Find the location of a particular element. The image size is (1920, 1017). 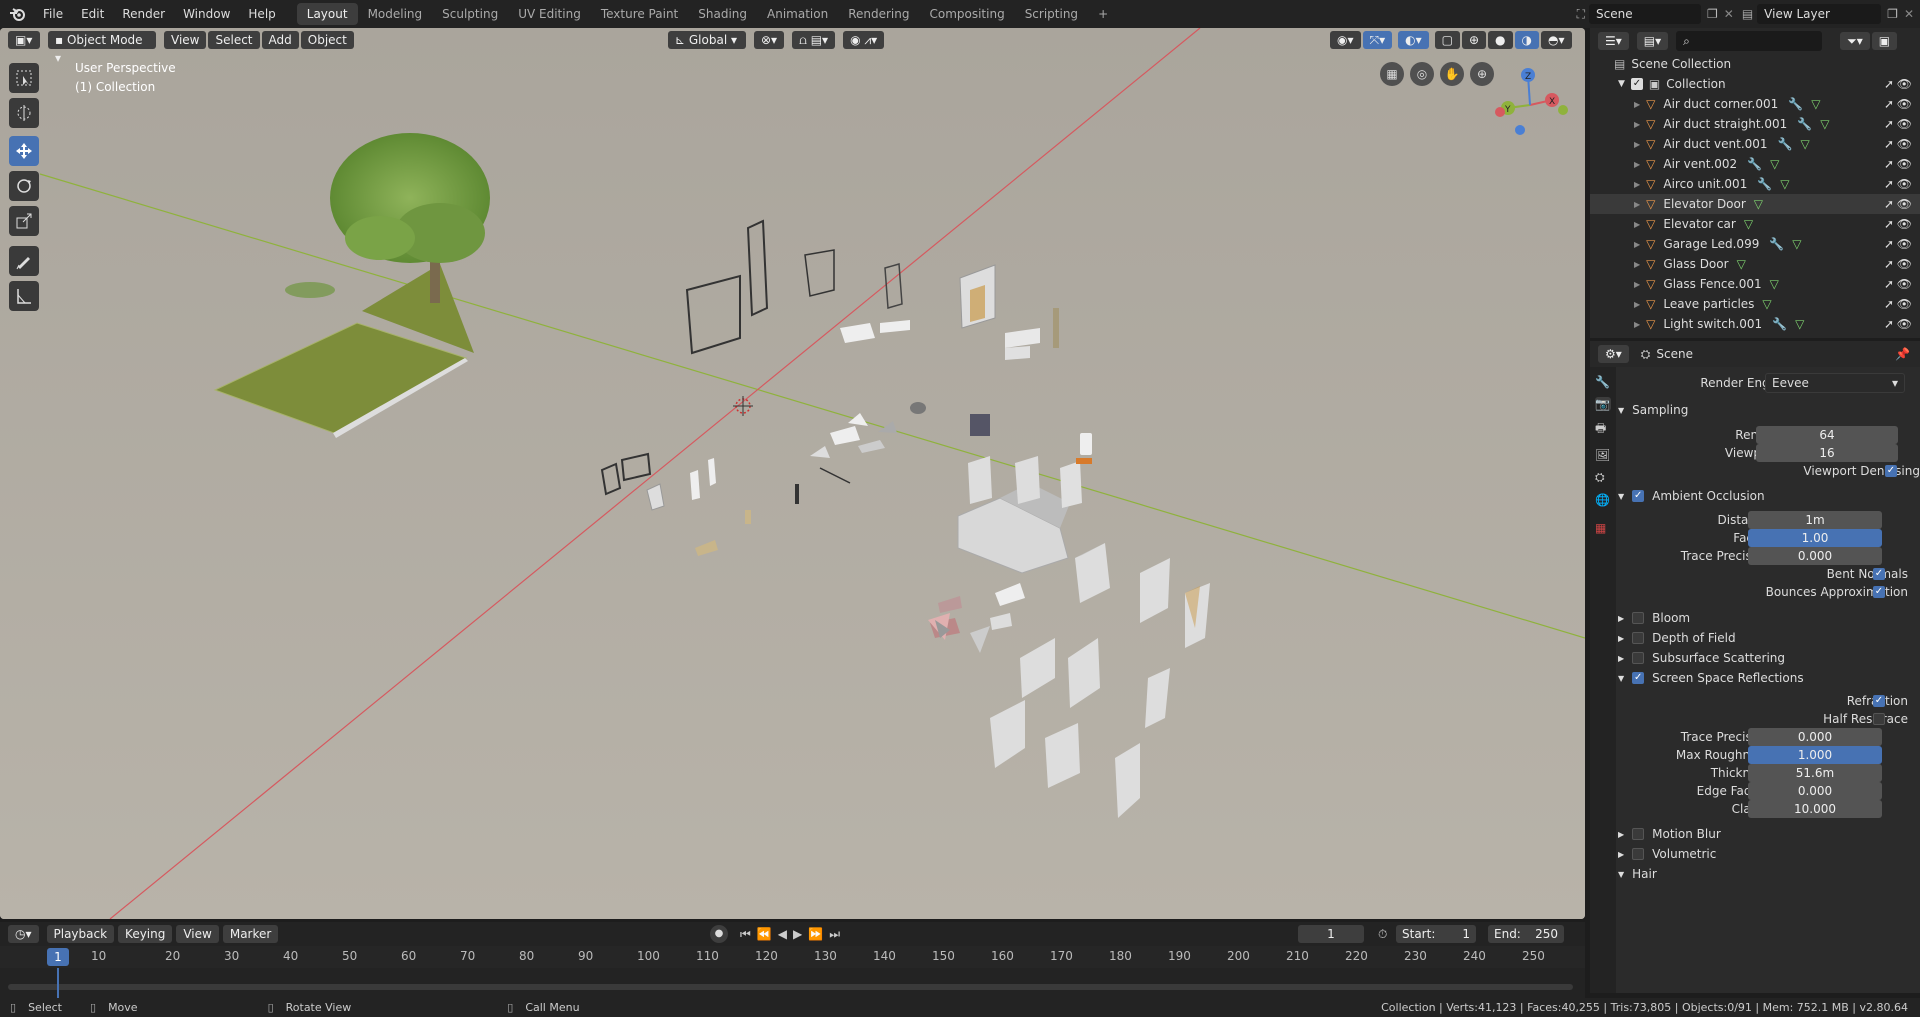

blender-logo-icon is located at coordinates (17, 14).